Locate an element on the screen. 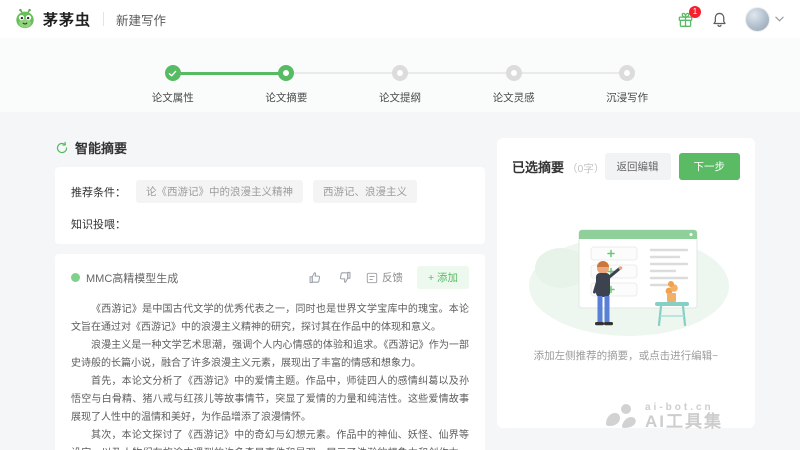 This screenshot has height=450, width=800. step-paper-outline: 论文提纲 is located at coordinates (371, 85).